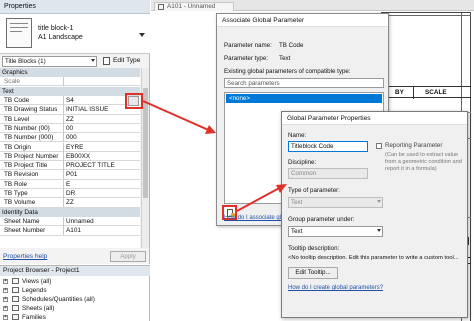  Describe the element at coordinates (261, 198) in the screenshot. I see `arrow-to-gpp-dialog` at that location.